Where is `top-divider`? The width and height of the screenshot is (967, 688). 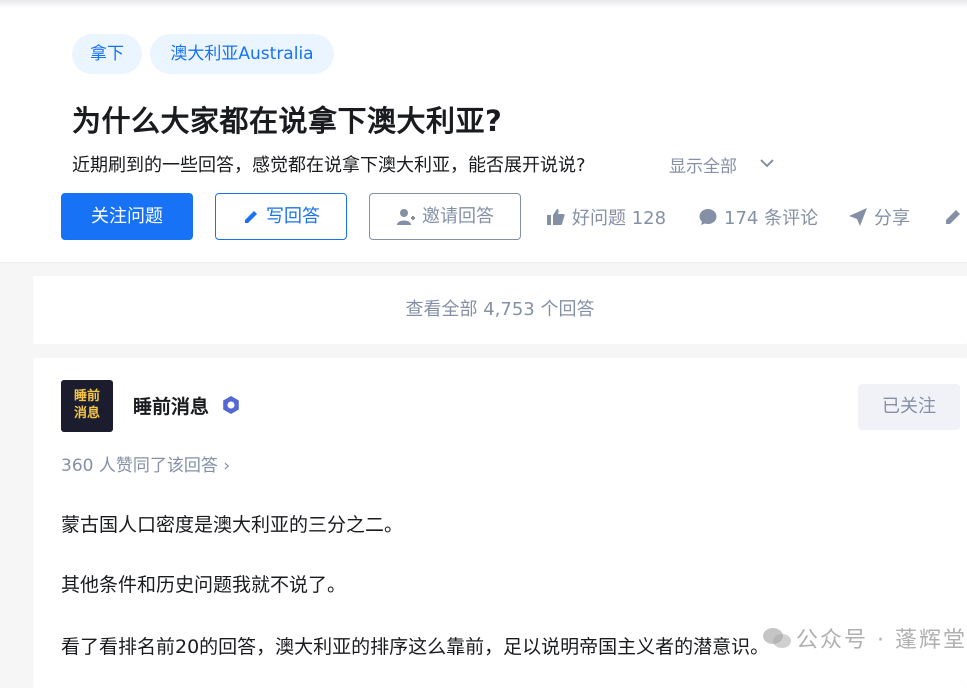
top-divider is located at coordinates (483, 4).